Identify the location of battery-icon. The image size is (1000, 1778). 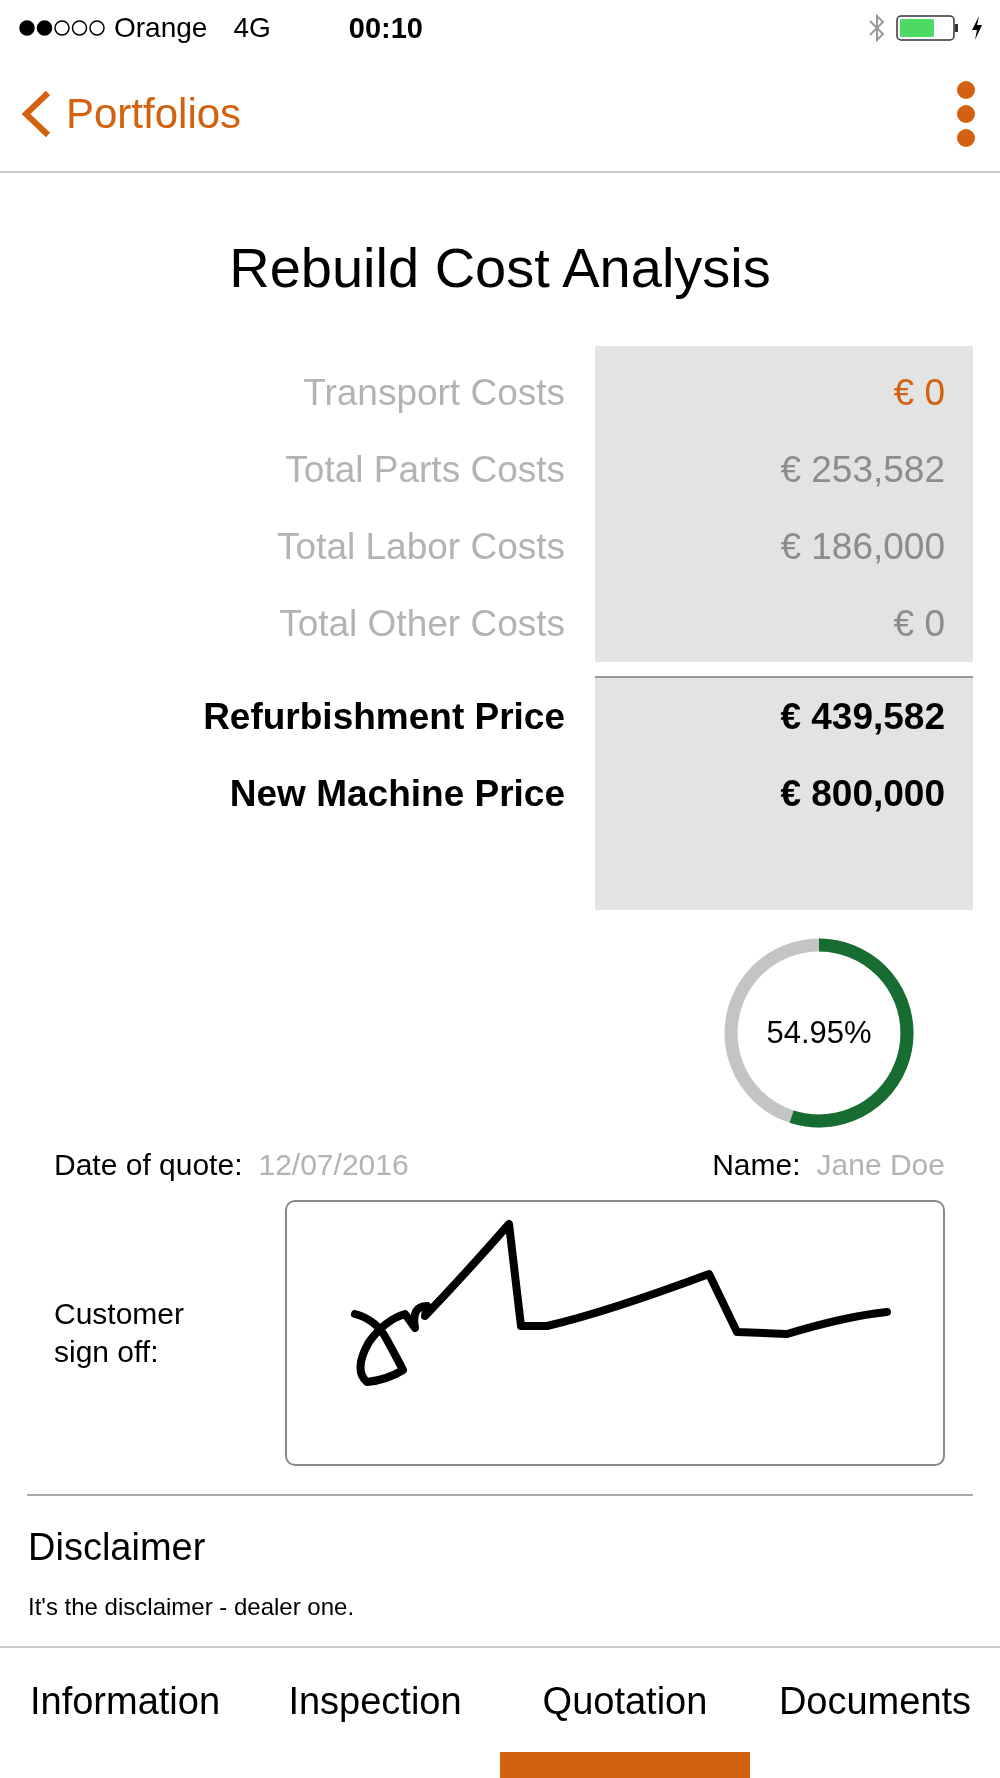
(928, 28).